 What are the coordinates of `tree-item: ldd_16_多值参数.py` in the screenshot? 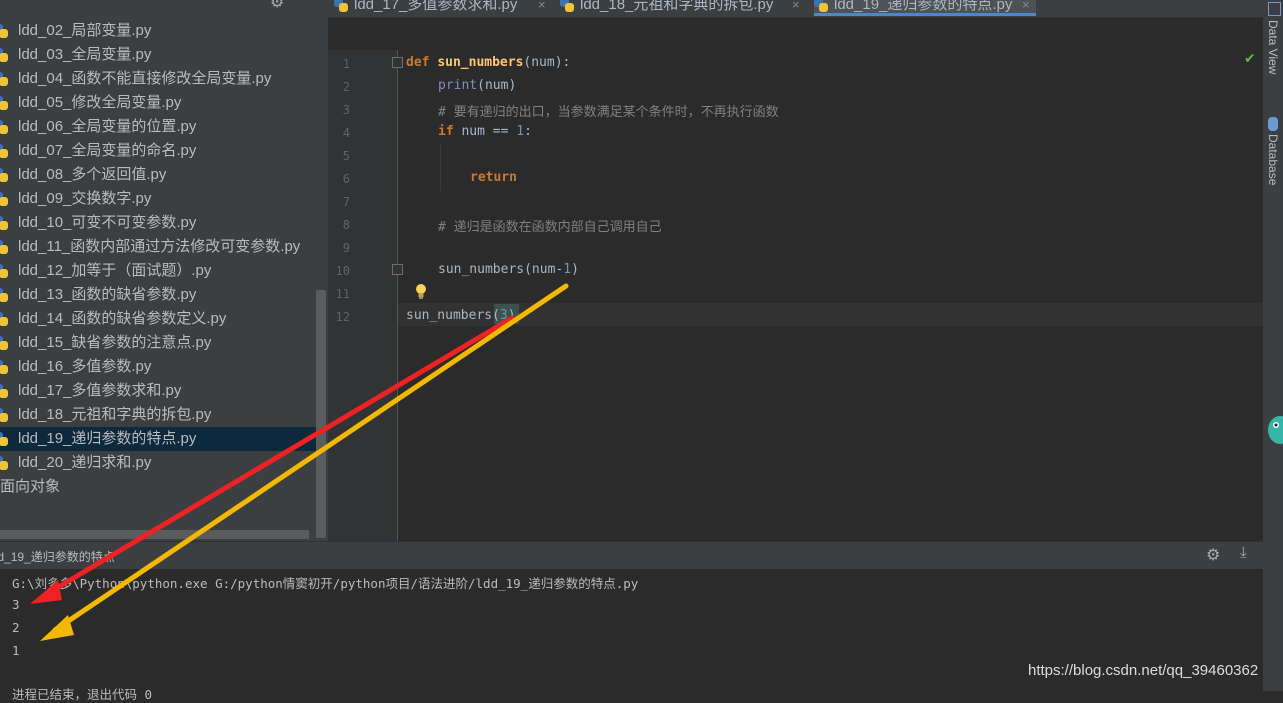 It's located at (158, 367).